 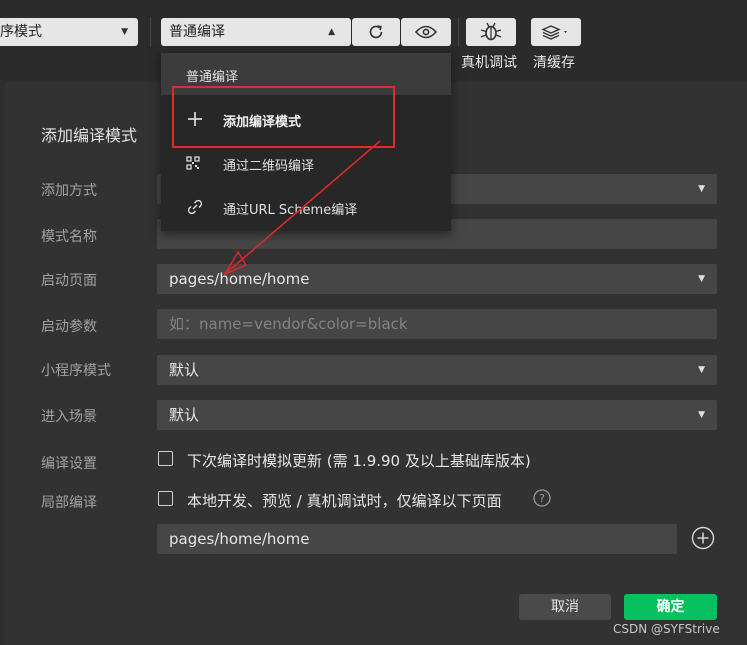 What do you see at coordinates (302, 208) in the screenshot?
I see `annotation-arrow` at bounding box center [302, 208].